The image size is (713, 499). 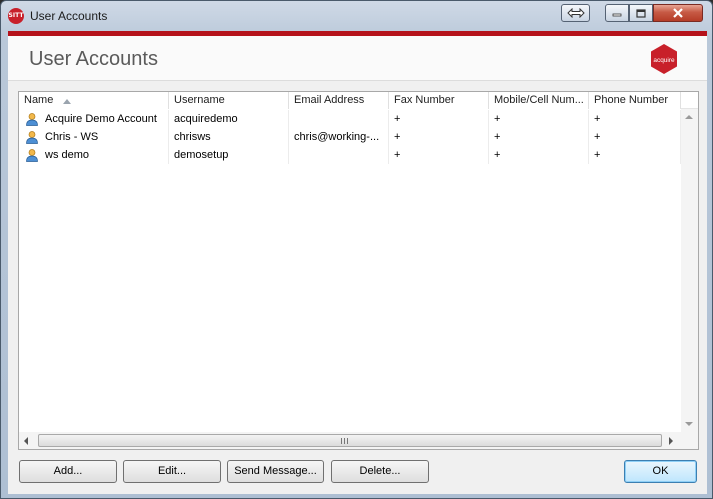 What do you see at coordinates (26, 441) in the screenshot?
I see `scroll-left-icon` at bounding box center [26, 441].